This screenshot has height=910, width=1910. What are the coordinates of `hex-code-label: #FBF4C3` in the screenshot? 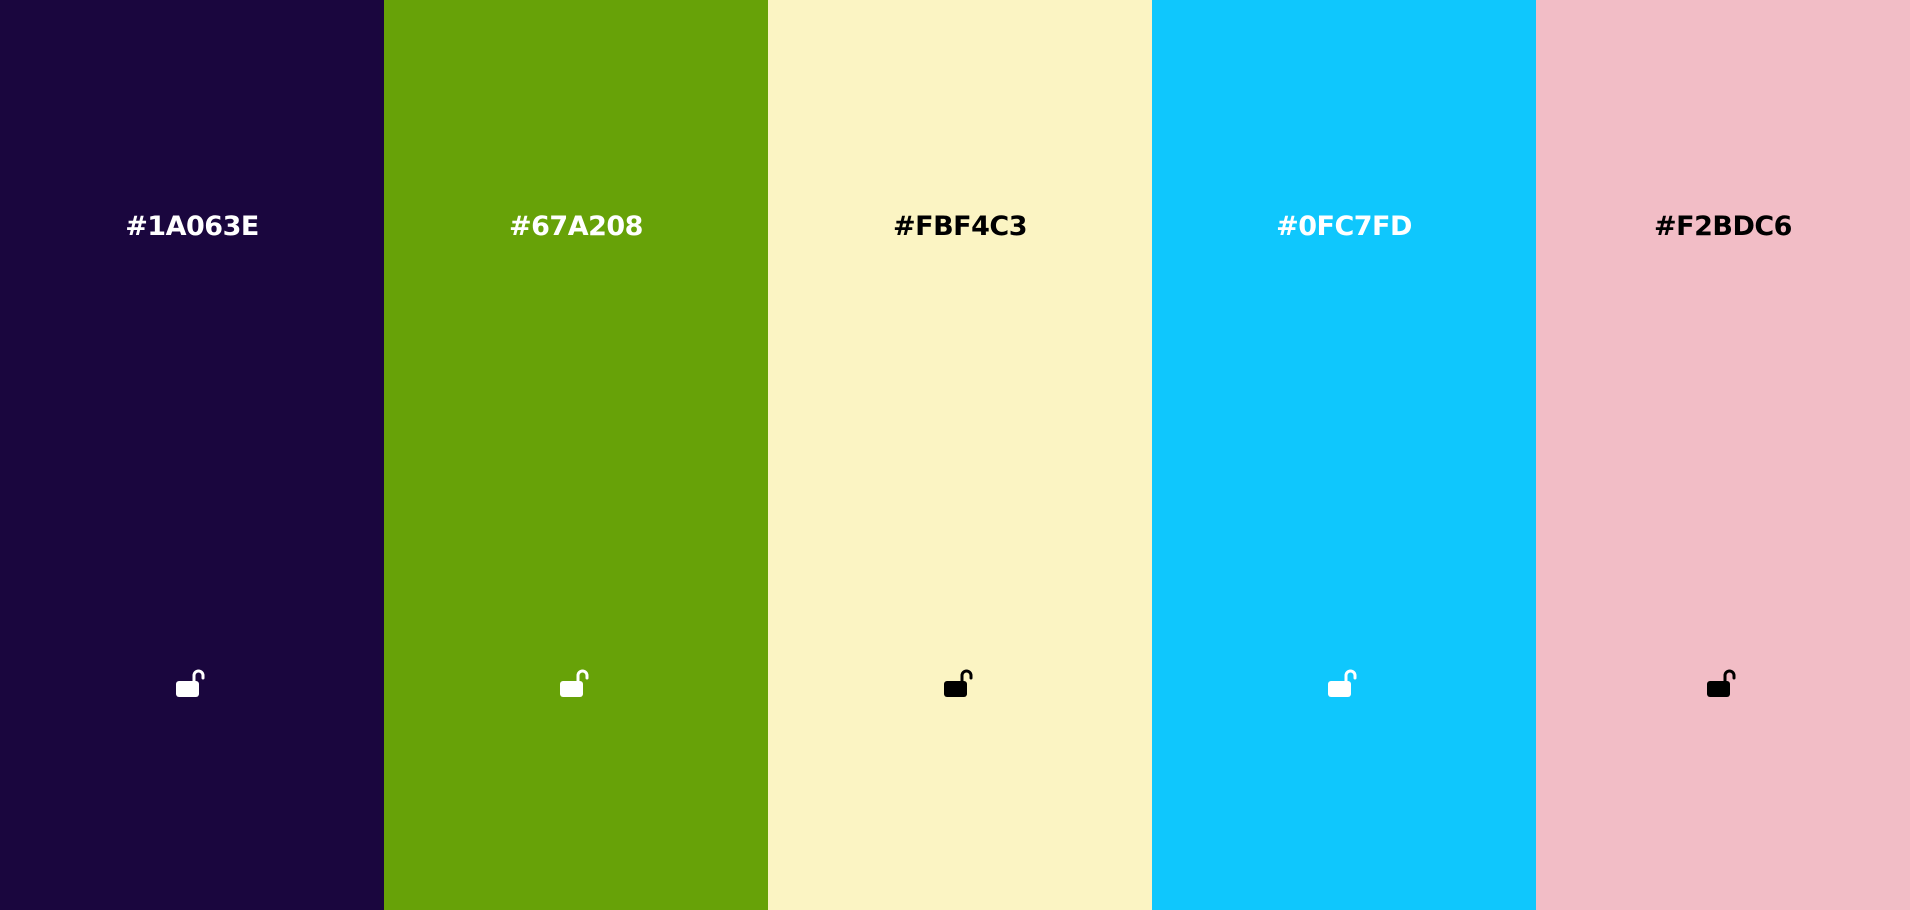 It's located at (960, 227).